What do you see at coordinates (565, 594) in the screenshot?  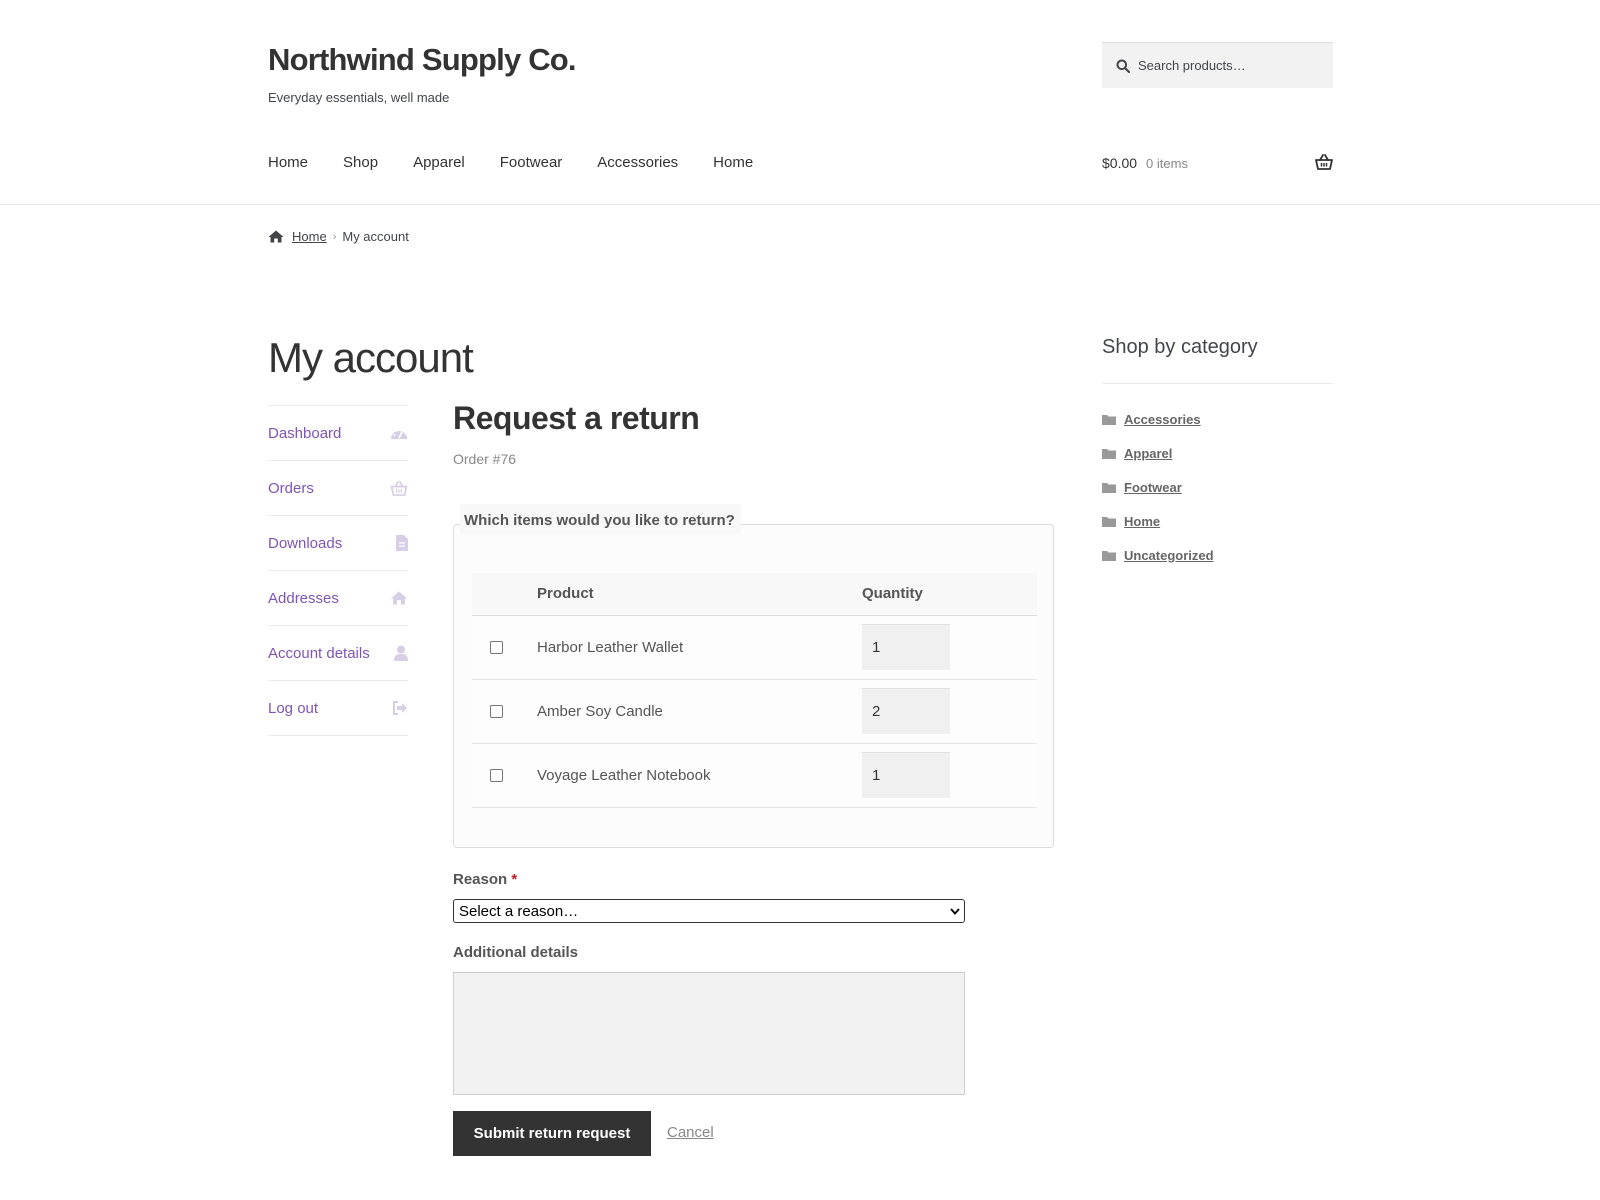 I see `product-column-header: Product` at bounding box center [565, 594].